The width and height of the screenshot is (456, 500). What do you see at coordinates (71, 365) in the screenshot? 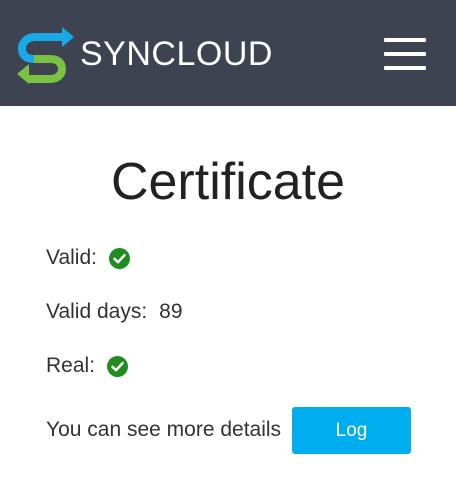
I see `real-label: Real:` at bounding box center [71, 365].